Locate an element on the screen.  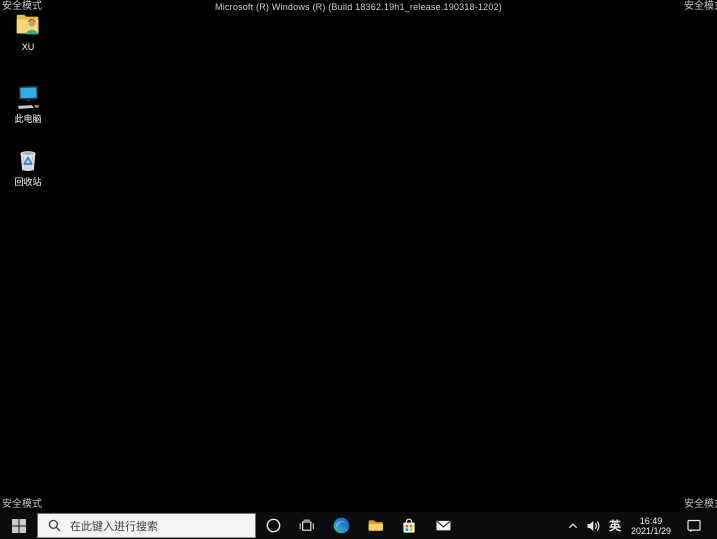
recycle-bin-icon is located at coordinates (28, 161).